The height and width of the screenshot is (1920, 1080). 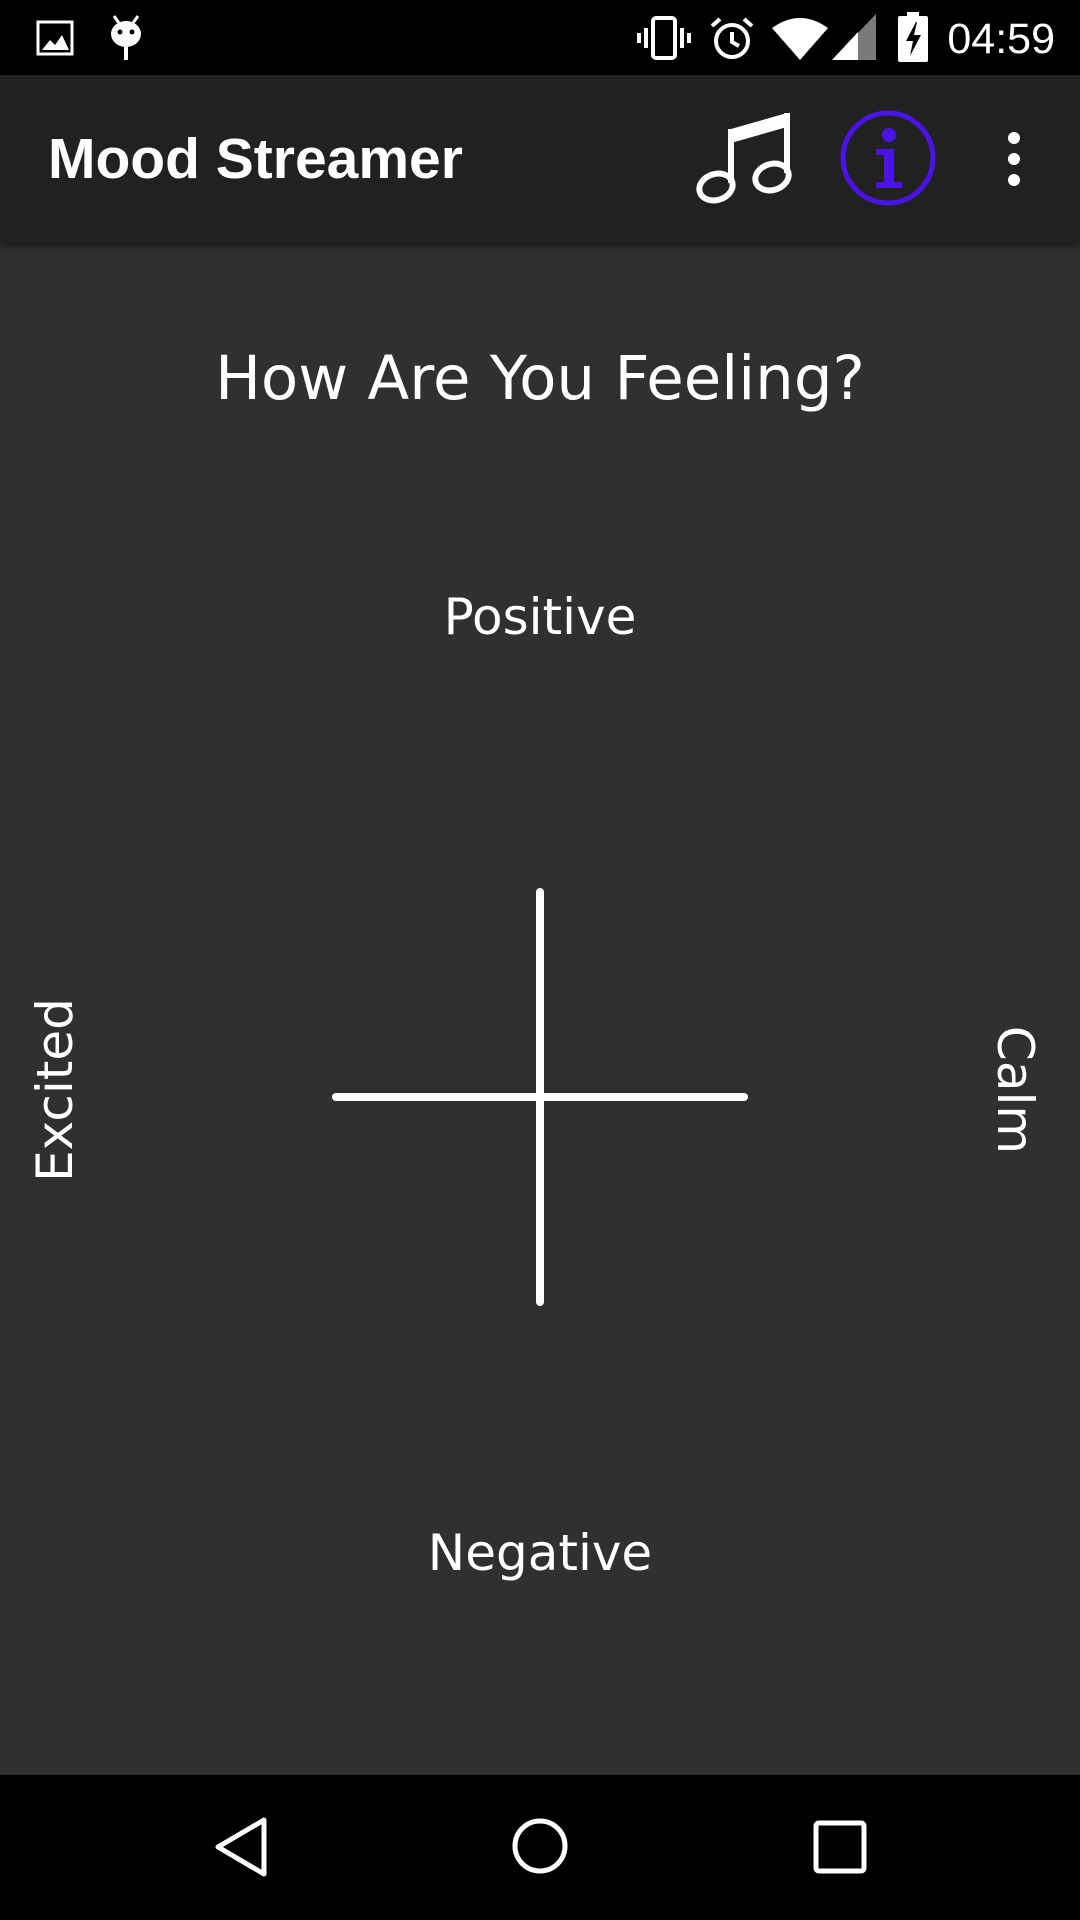 I want to click on back-icon, so click(x=242, y=1847).